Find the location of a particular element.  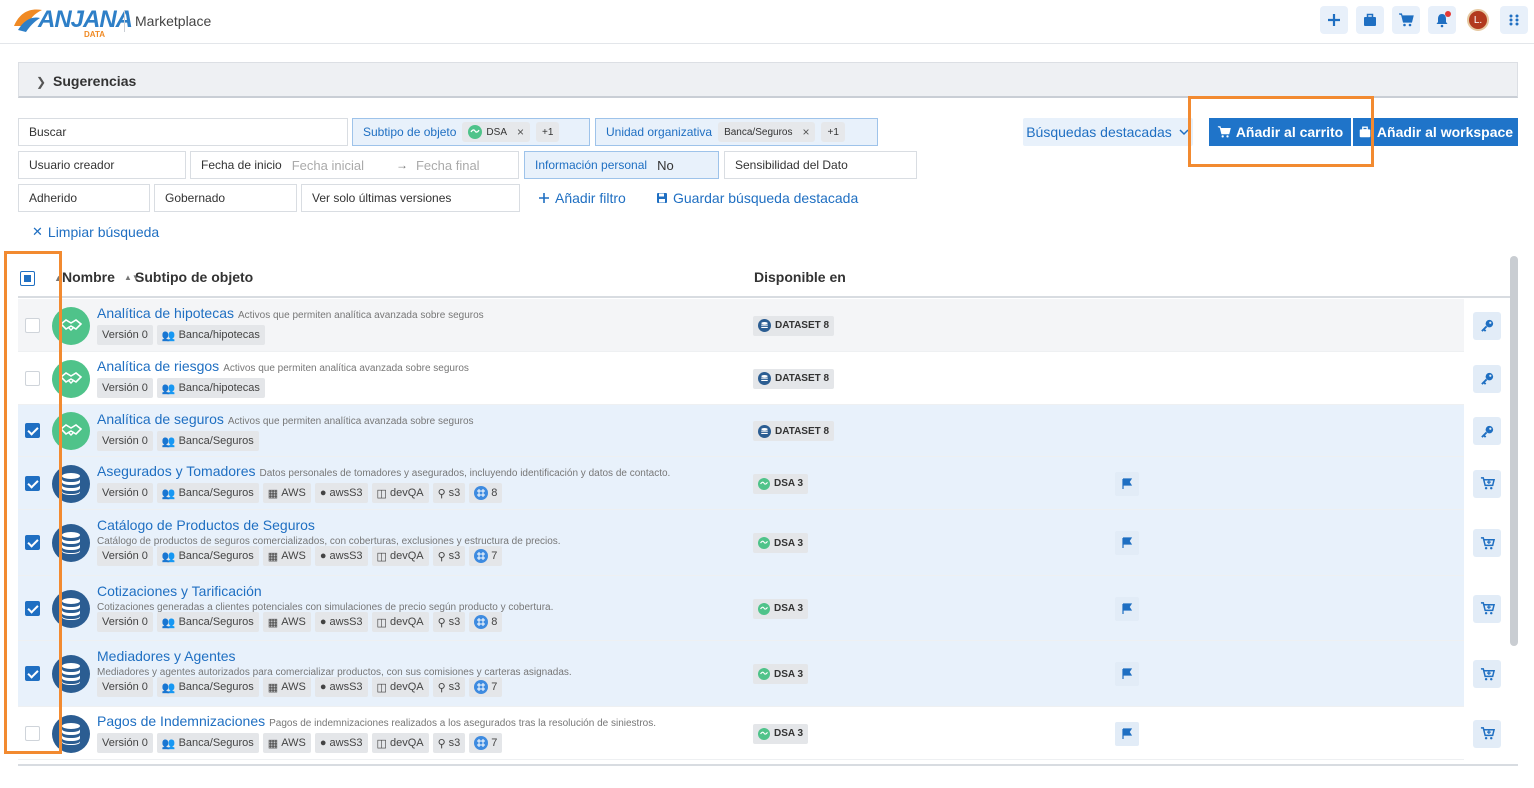

org-chip: Banca/Seguros × is located at coordinates (767, 132).